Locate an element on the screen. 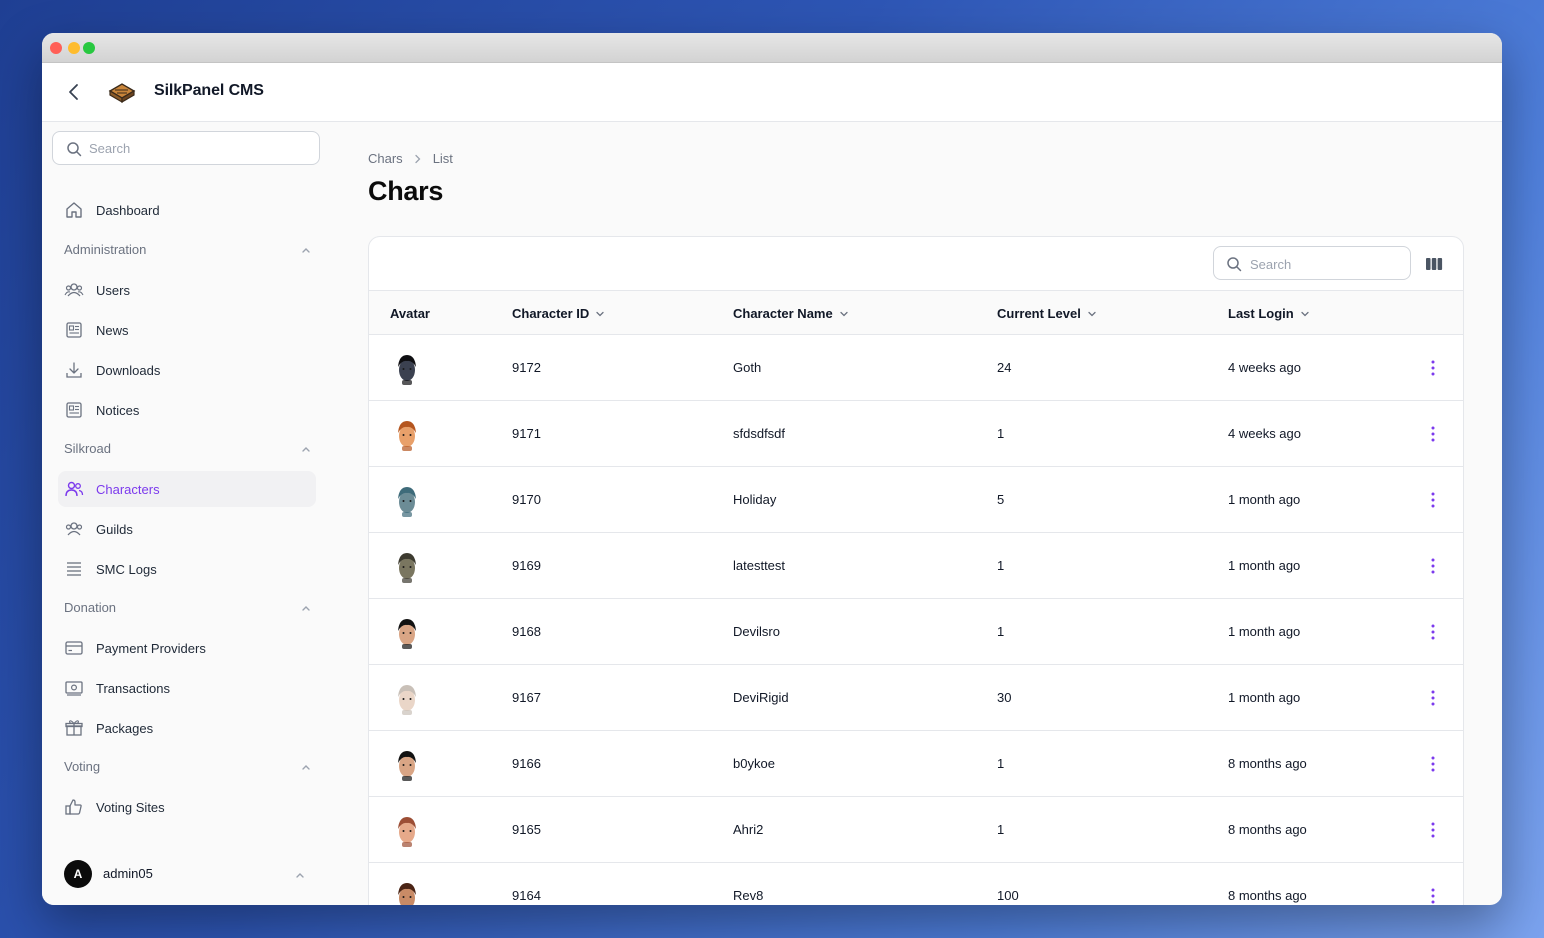 The height and width of the screenshot is (938, 1544). table-row: 9168 Devilsro 1 1 month ago is located at coordinates (916, 632).